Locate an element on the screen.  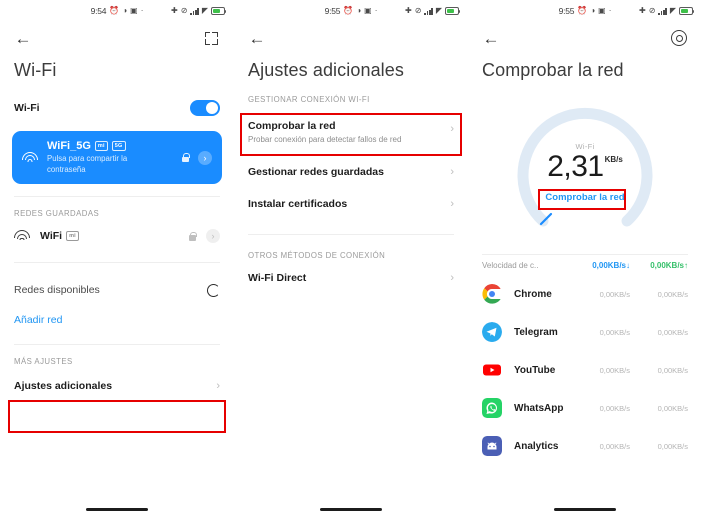
status-bar: 9:55 ⏰ ◑ ▣ · ✚ ⊘ ◤ is located at coordinates (585, 11).